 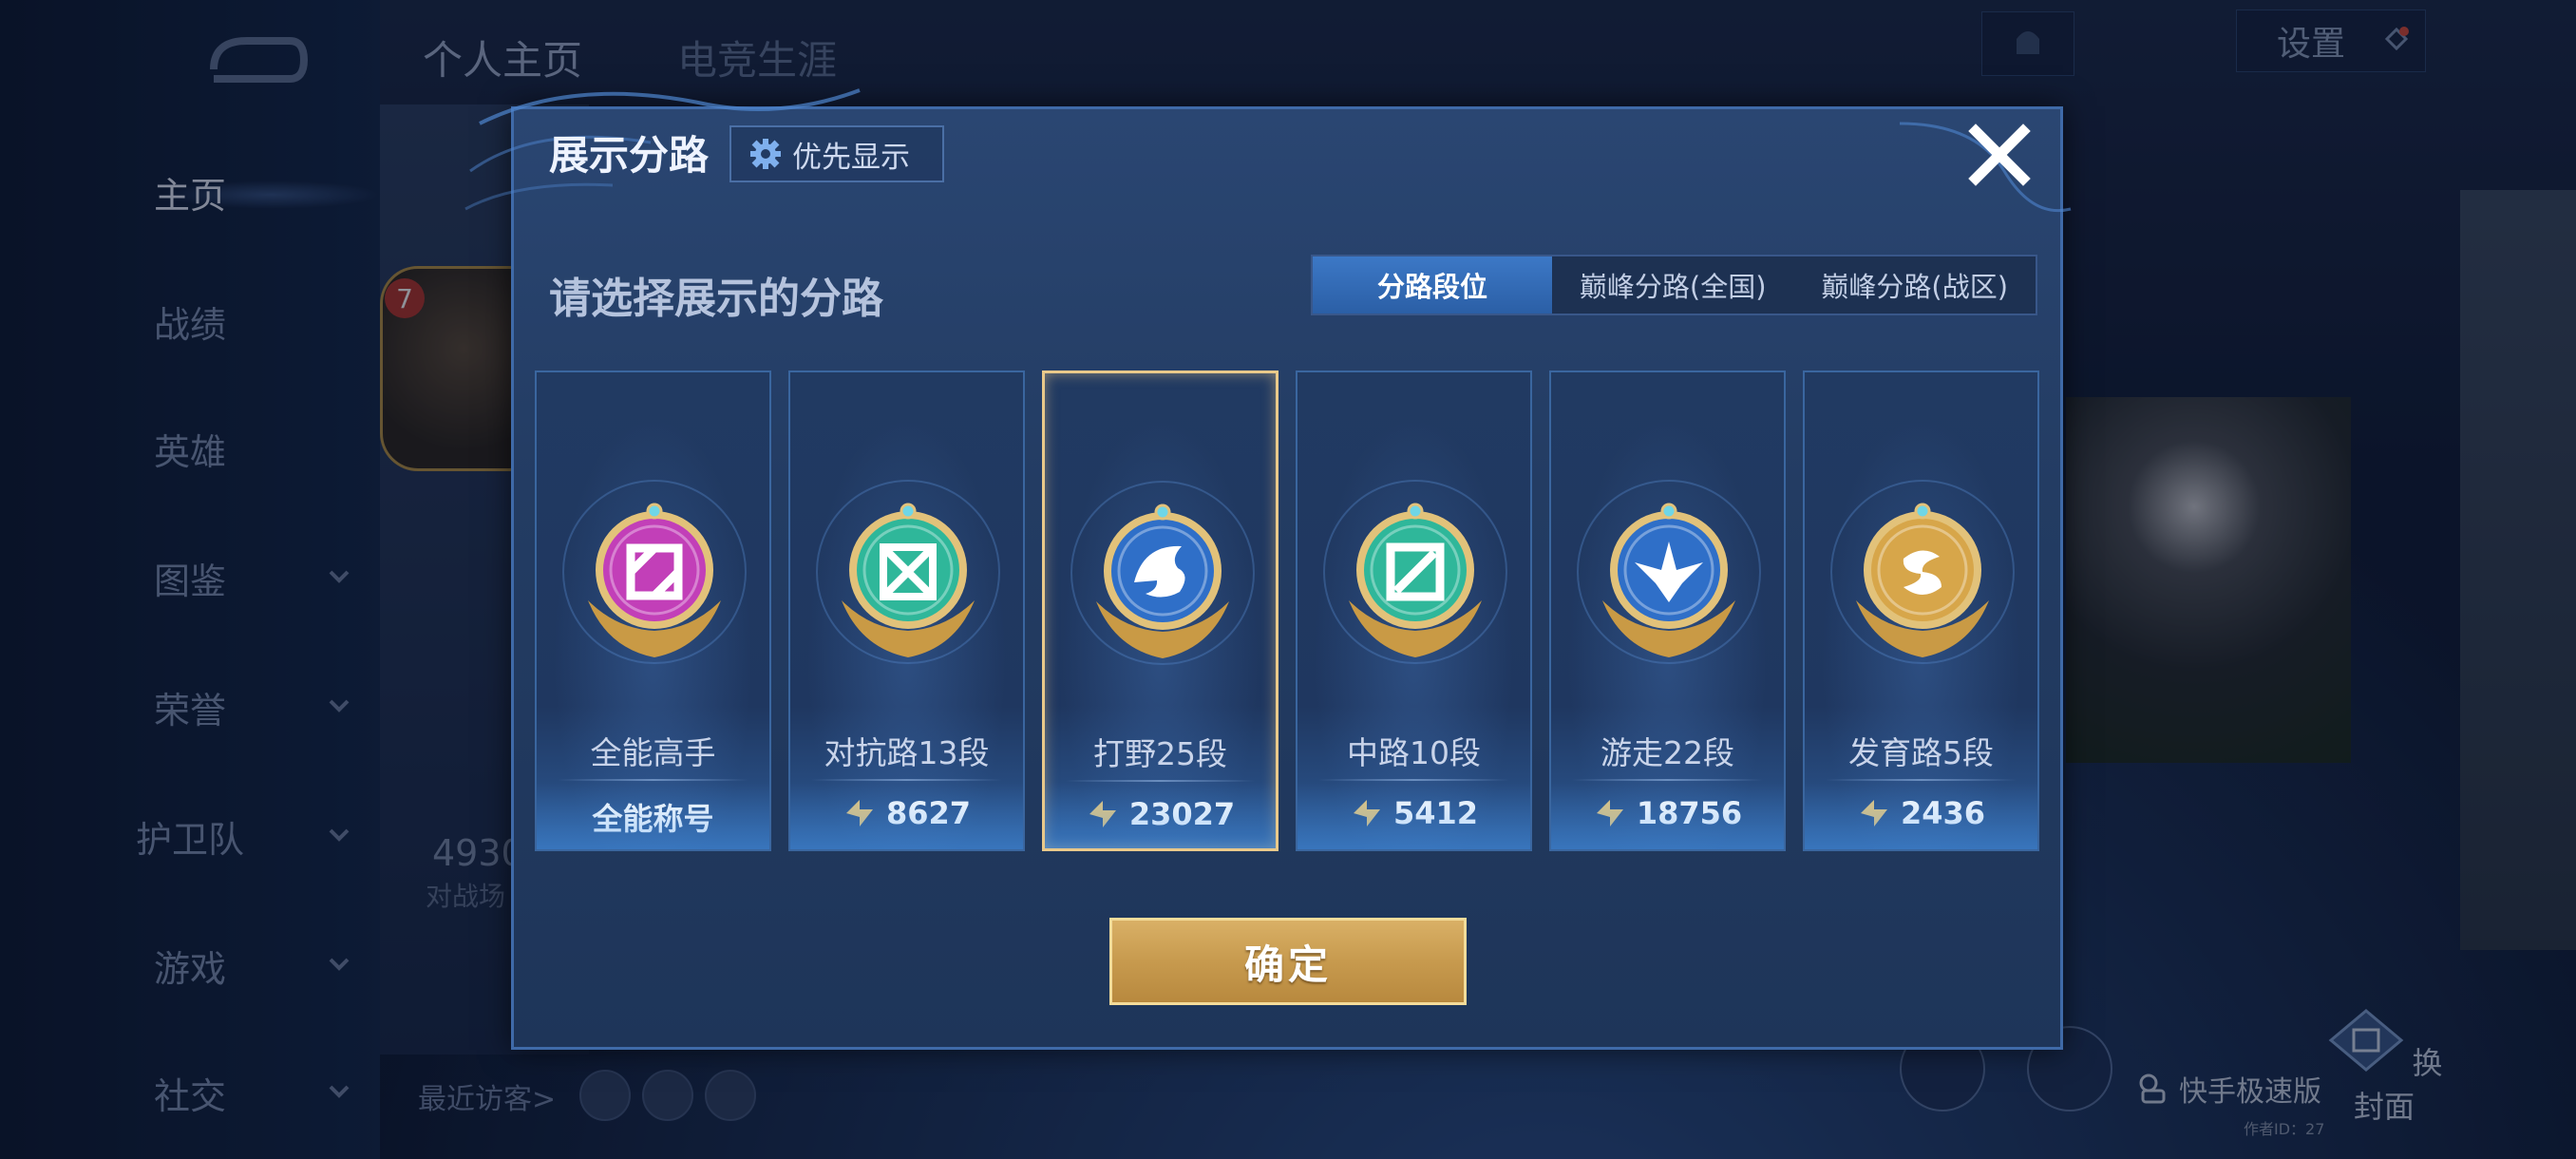 I want to click on jungle-icon, so click(x=1162, y=573).